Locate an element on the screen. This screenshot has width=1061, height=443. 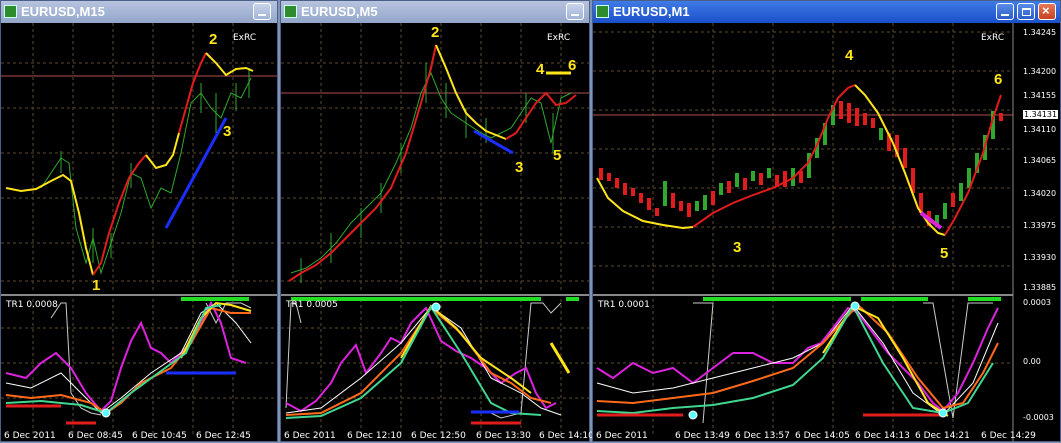
window-title: EURUSD,M1 is located at coordinates (651, 11).